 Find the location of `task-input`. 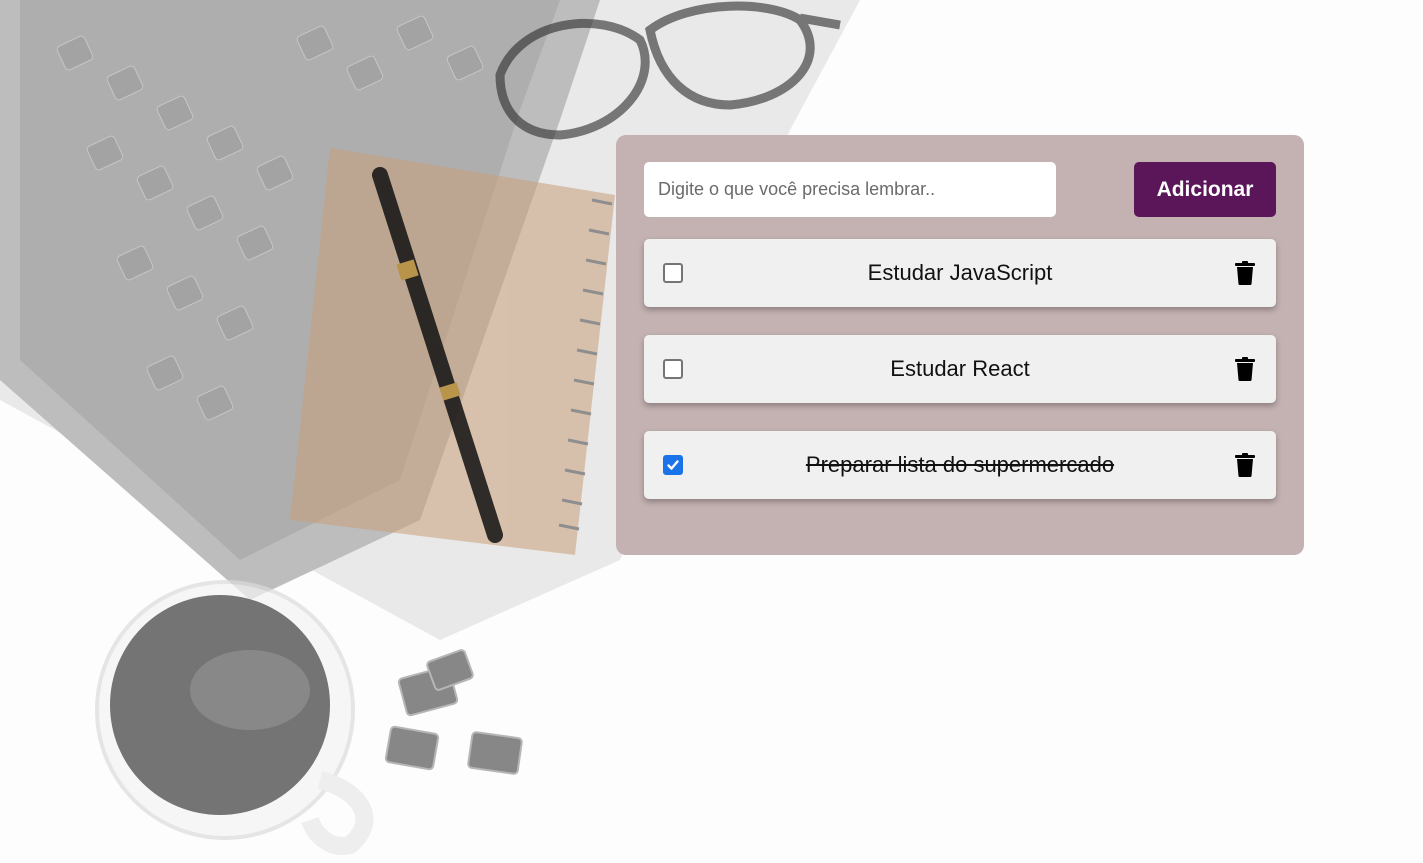

task-input is located at coordinates (850, 189).